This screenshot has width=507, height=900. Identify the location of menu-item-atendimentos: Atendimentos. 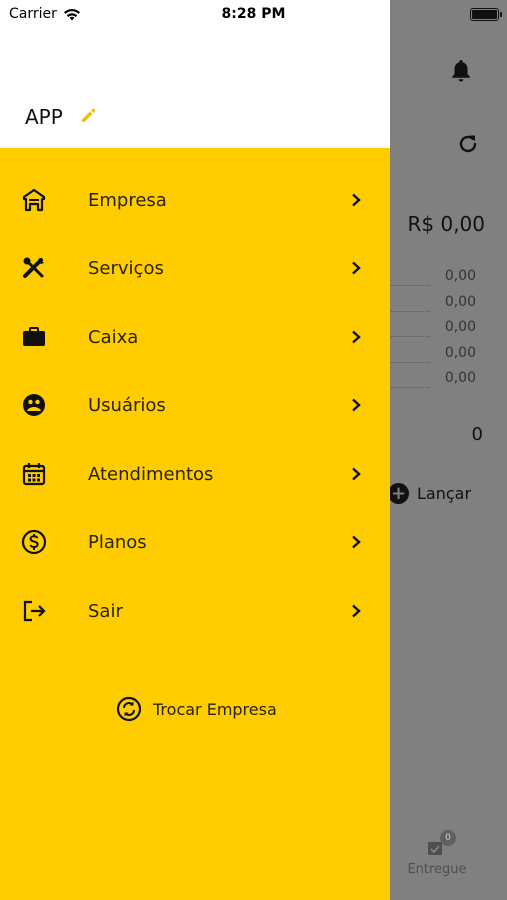
(195, 474).